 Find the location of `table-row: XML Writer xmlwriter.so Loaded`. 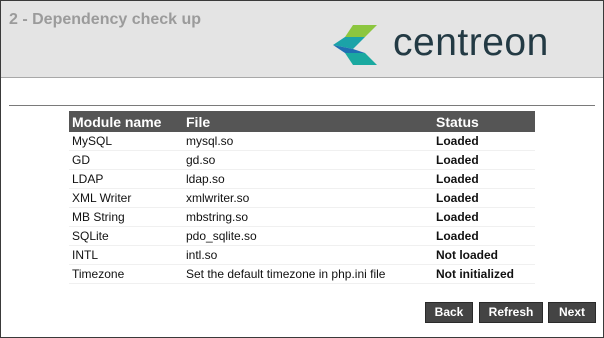

table-row: XML Writer xmlwriter.so Loaded is located at coordinates (302, 198).